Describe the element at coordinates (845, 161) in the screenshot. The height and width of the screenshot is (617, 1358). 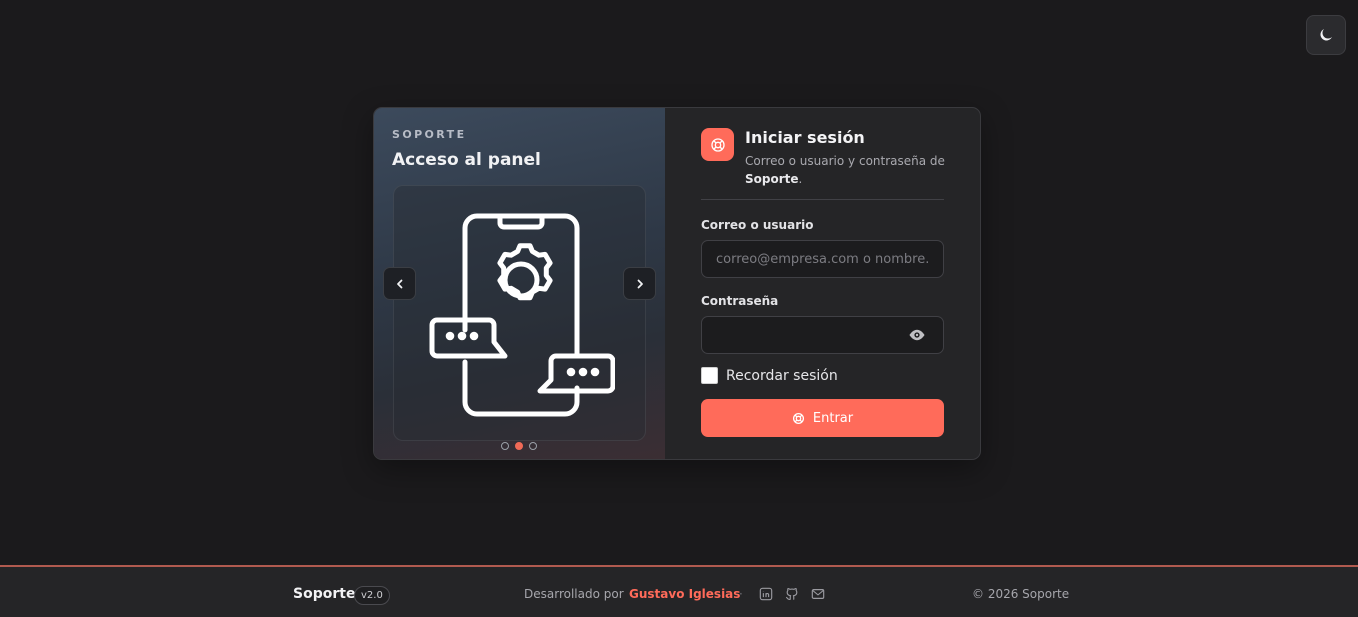
I see `login-subtitle-text: Correo o usuario y contraseña de` at that location.